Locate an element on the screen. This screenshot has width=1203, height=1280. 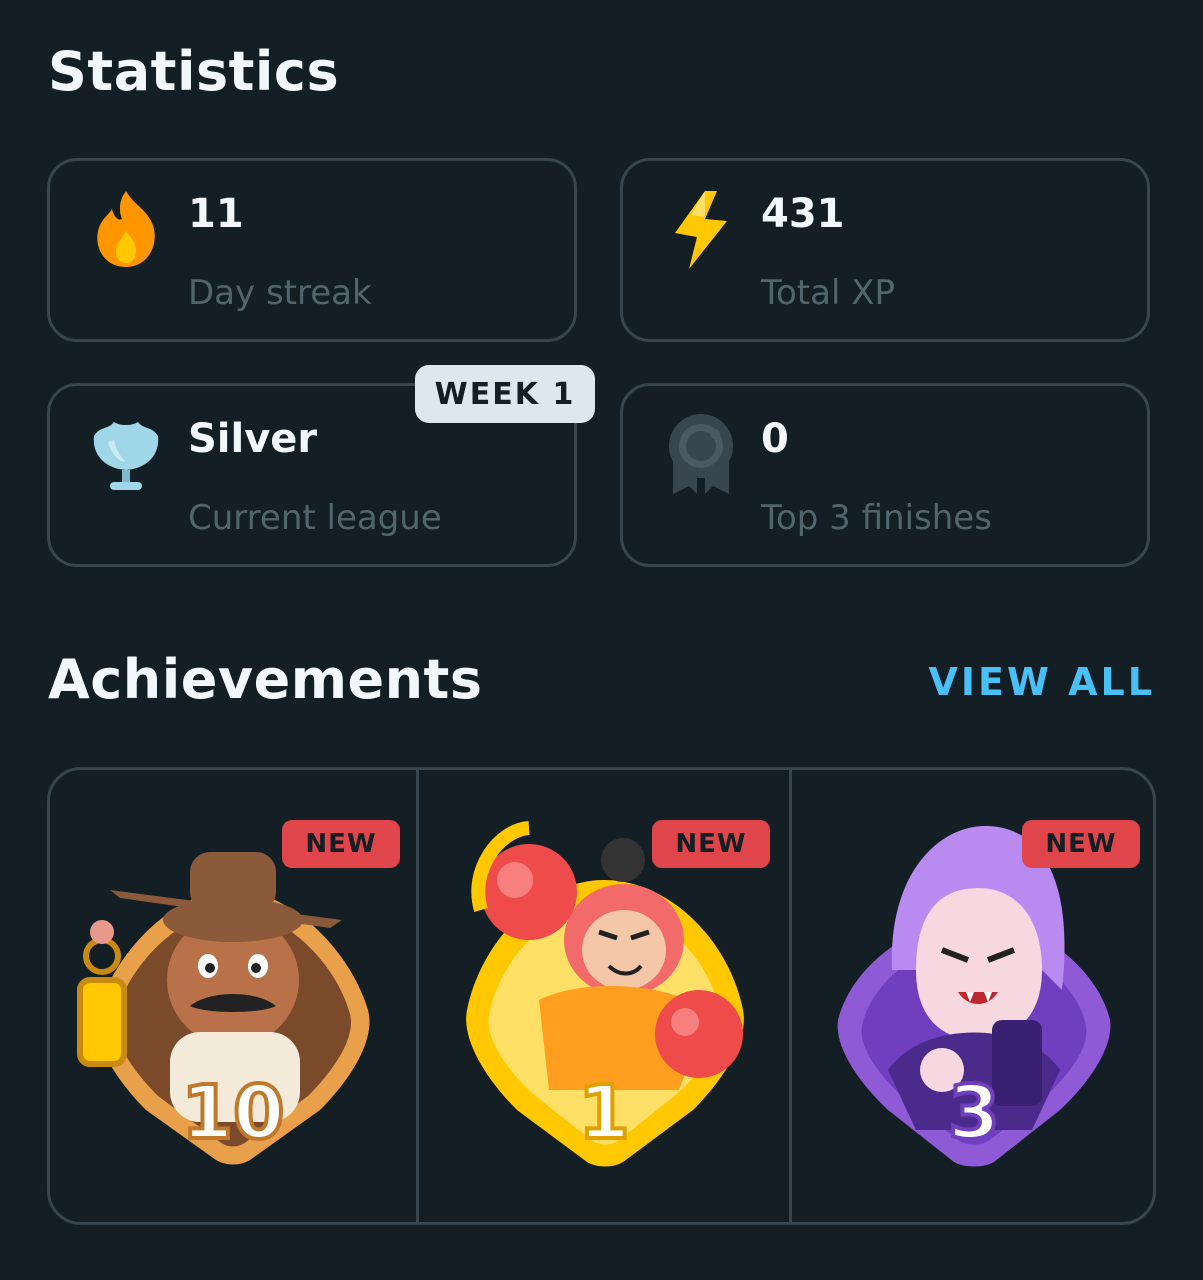
achievement-tile-explorer: 10 NEW is located at coordinates (233, 996).